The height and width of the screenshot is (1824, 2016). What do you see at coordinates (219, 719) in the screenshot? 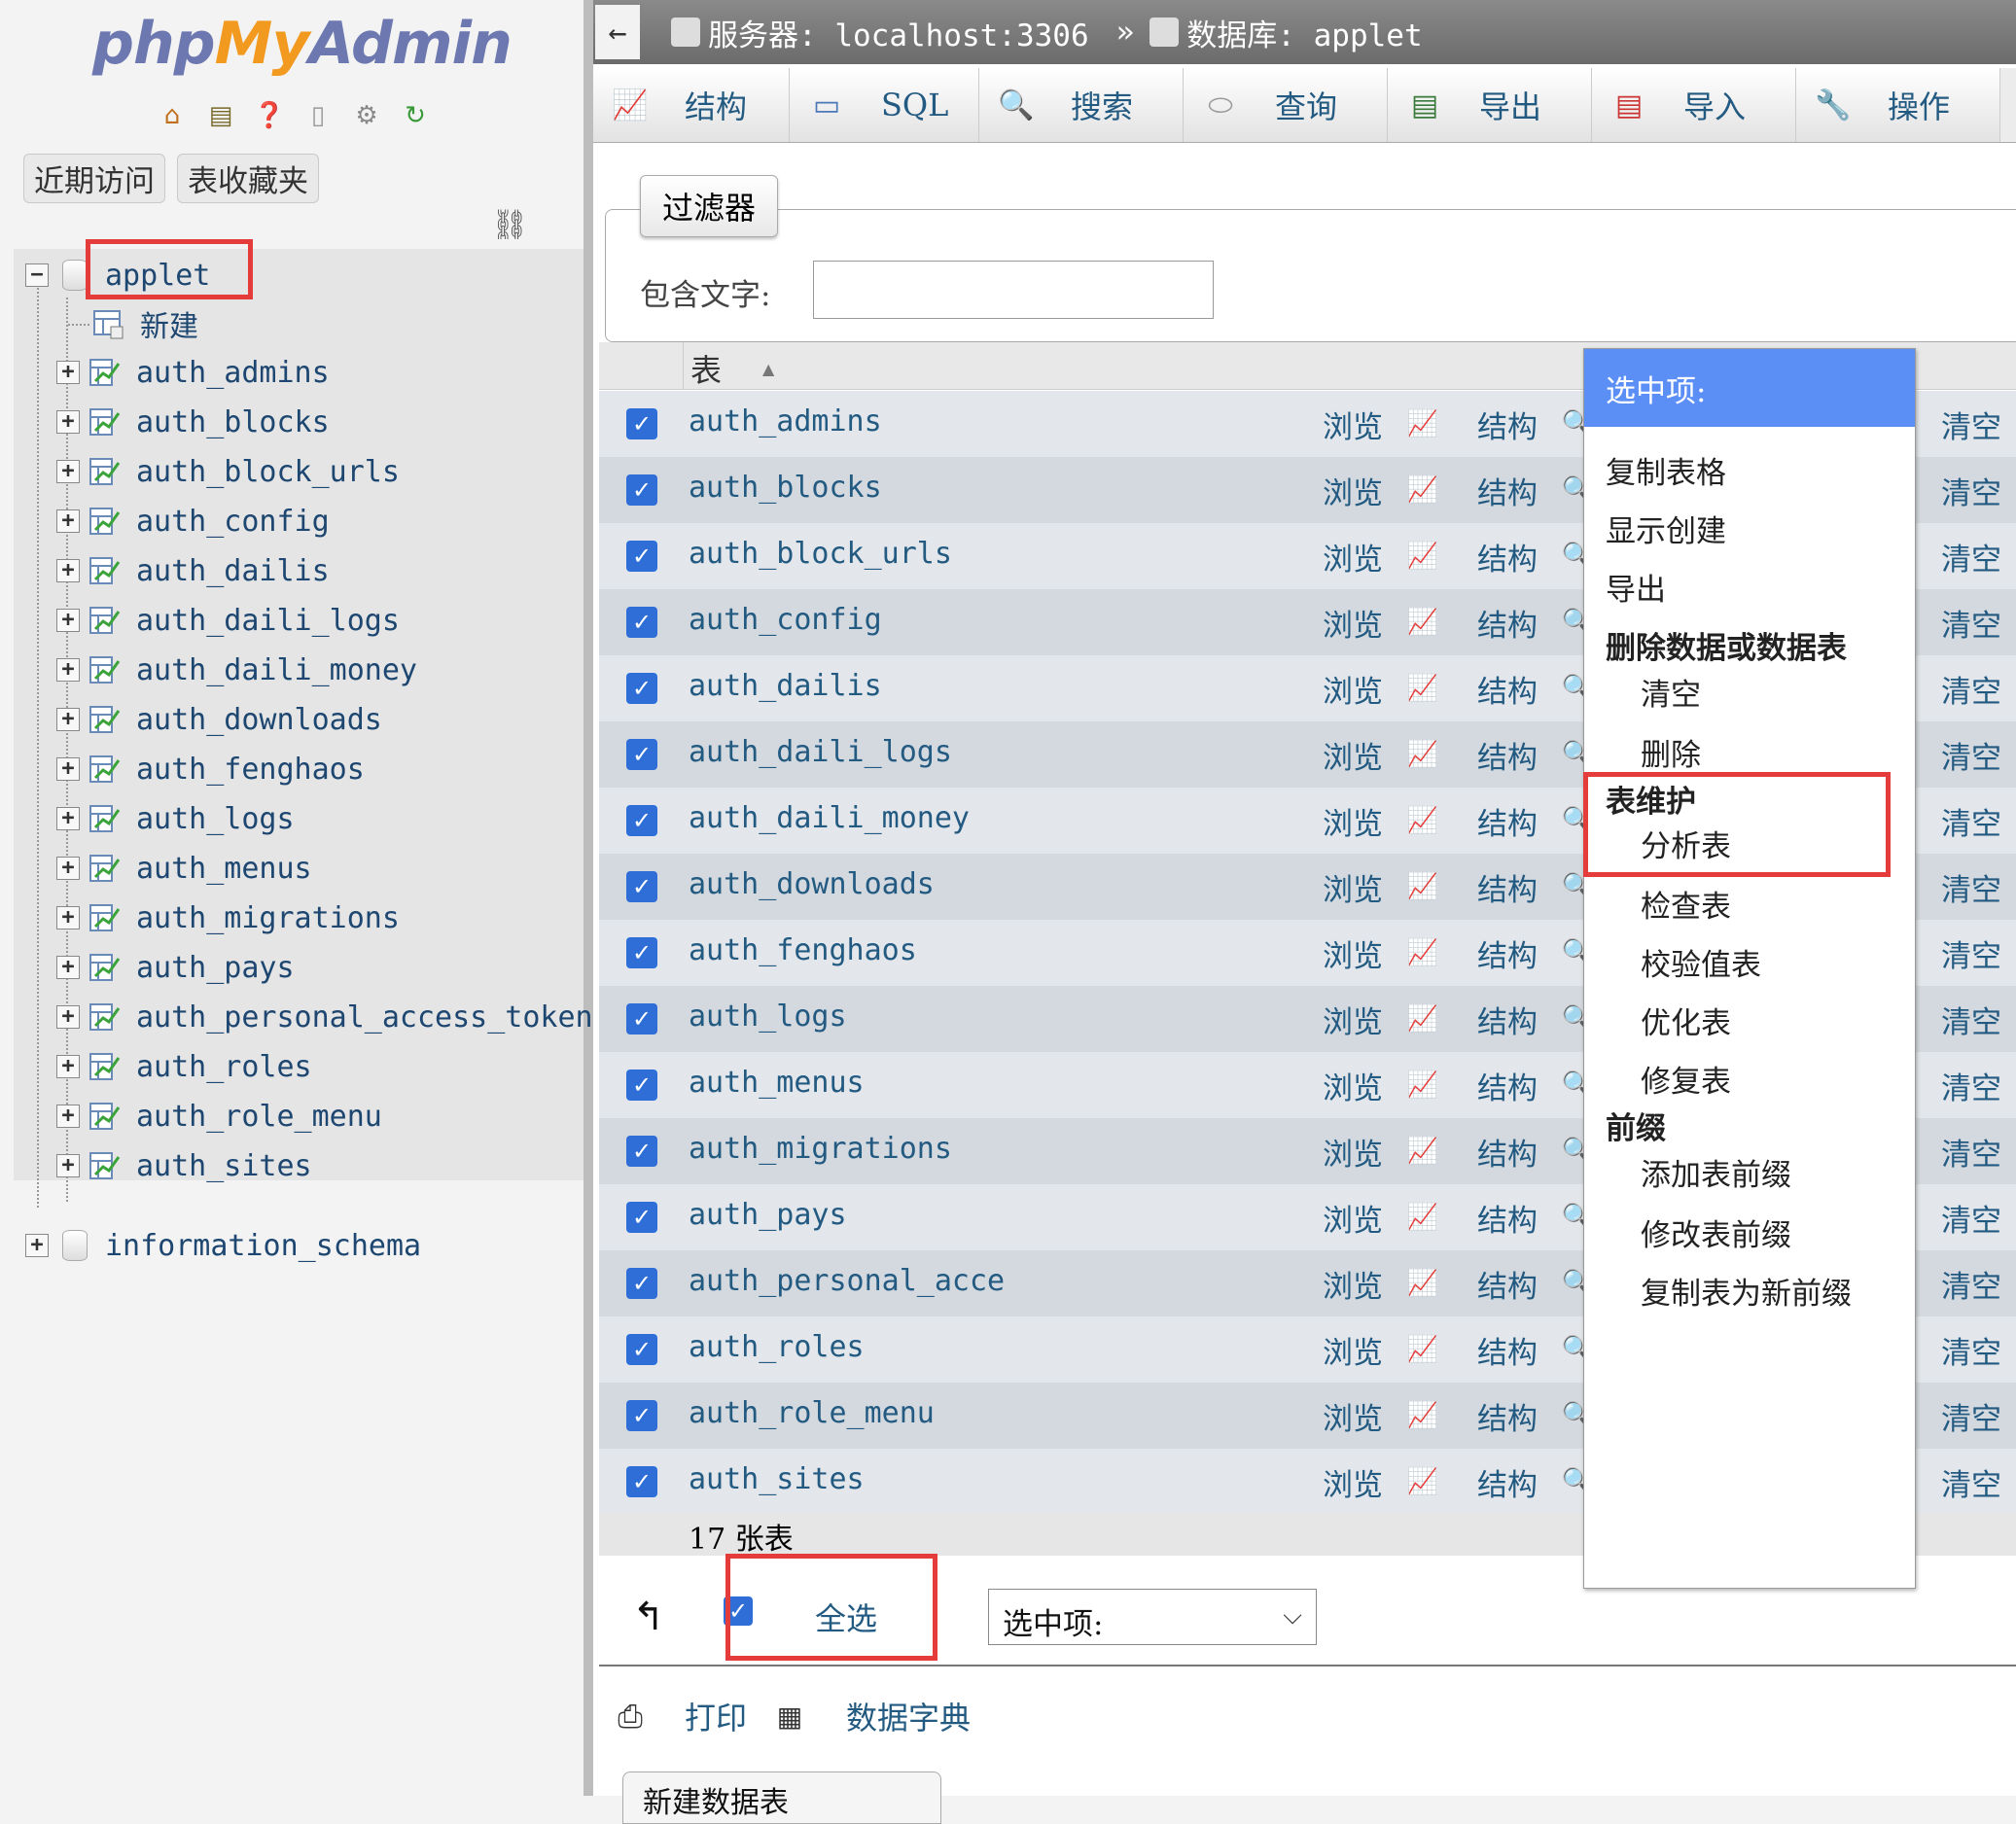
I see `tree-table-item: + auth_downloads` at bounding box center [219, 719].